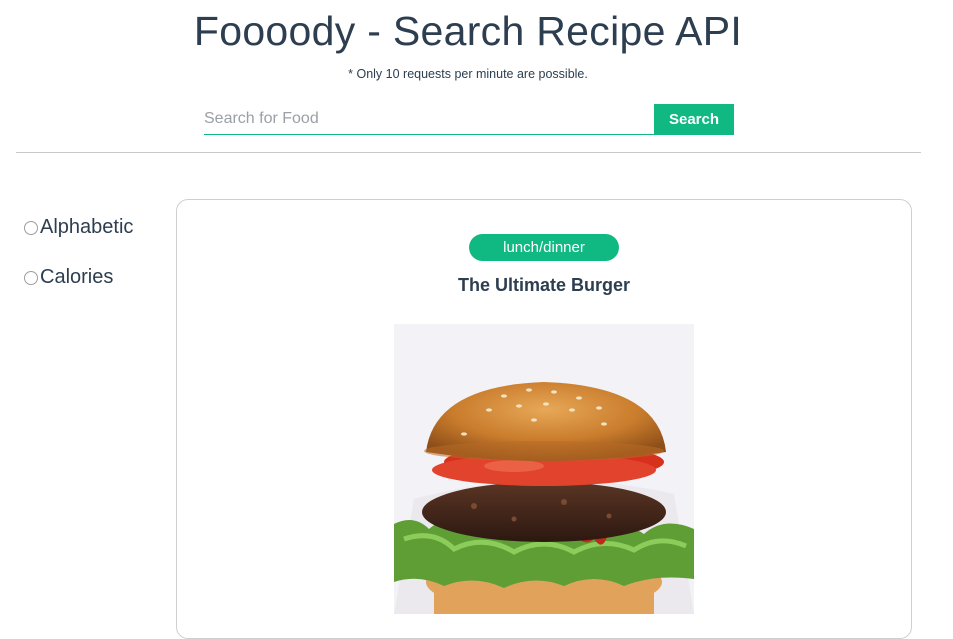  What do you see at coordinates (544, 247) in the screenshot?
I see `meal-type-badge: lunch/dinner` at bounding box center [544, 247].